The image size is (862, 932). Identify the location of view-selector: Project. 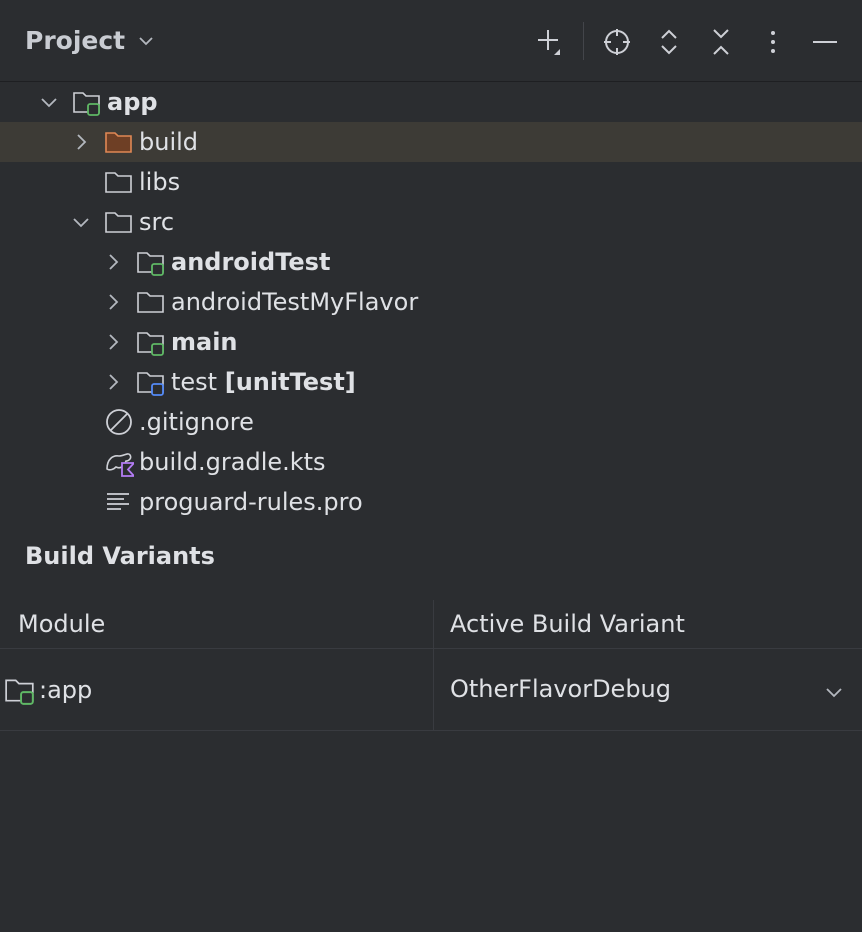
(90, 40).